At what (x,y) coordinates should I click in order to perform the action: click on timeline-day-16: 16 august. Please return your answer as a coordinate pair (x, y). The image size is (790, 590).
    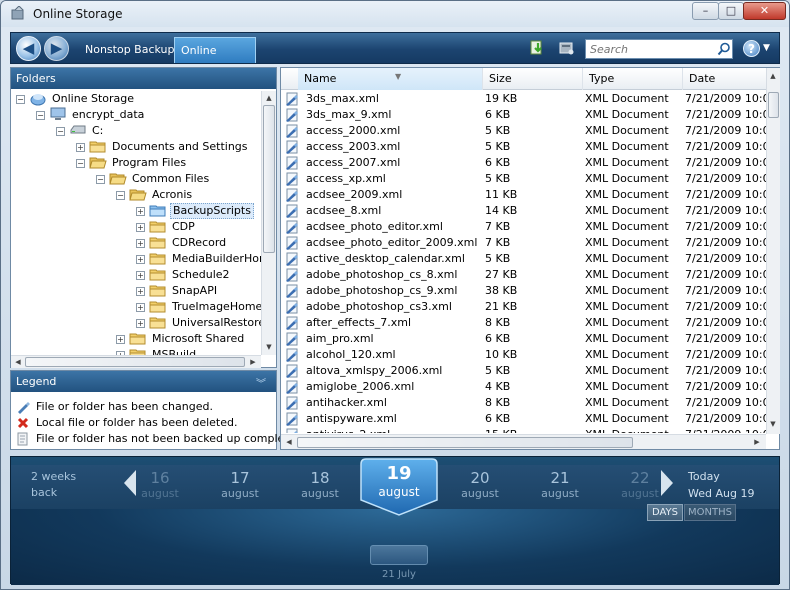
    Looking at the image, I should click on (160, 484).